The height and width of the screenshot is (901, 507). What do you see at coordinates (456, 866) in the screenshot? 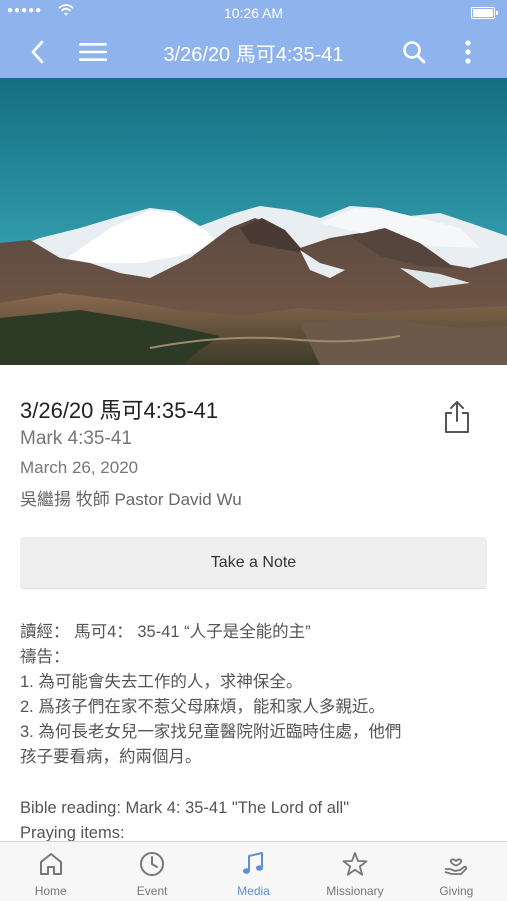
I see `giving-hand-icon` at bounding box center [456, 866].